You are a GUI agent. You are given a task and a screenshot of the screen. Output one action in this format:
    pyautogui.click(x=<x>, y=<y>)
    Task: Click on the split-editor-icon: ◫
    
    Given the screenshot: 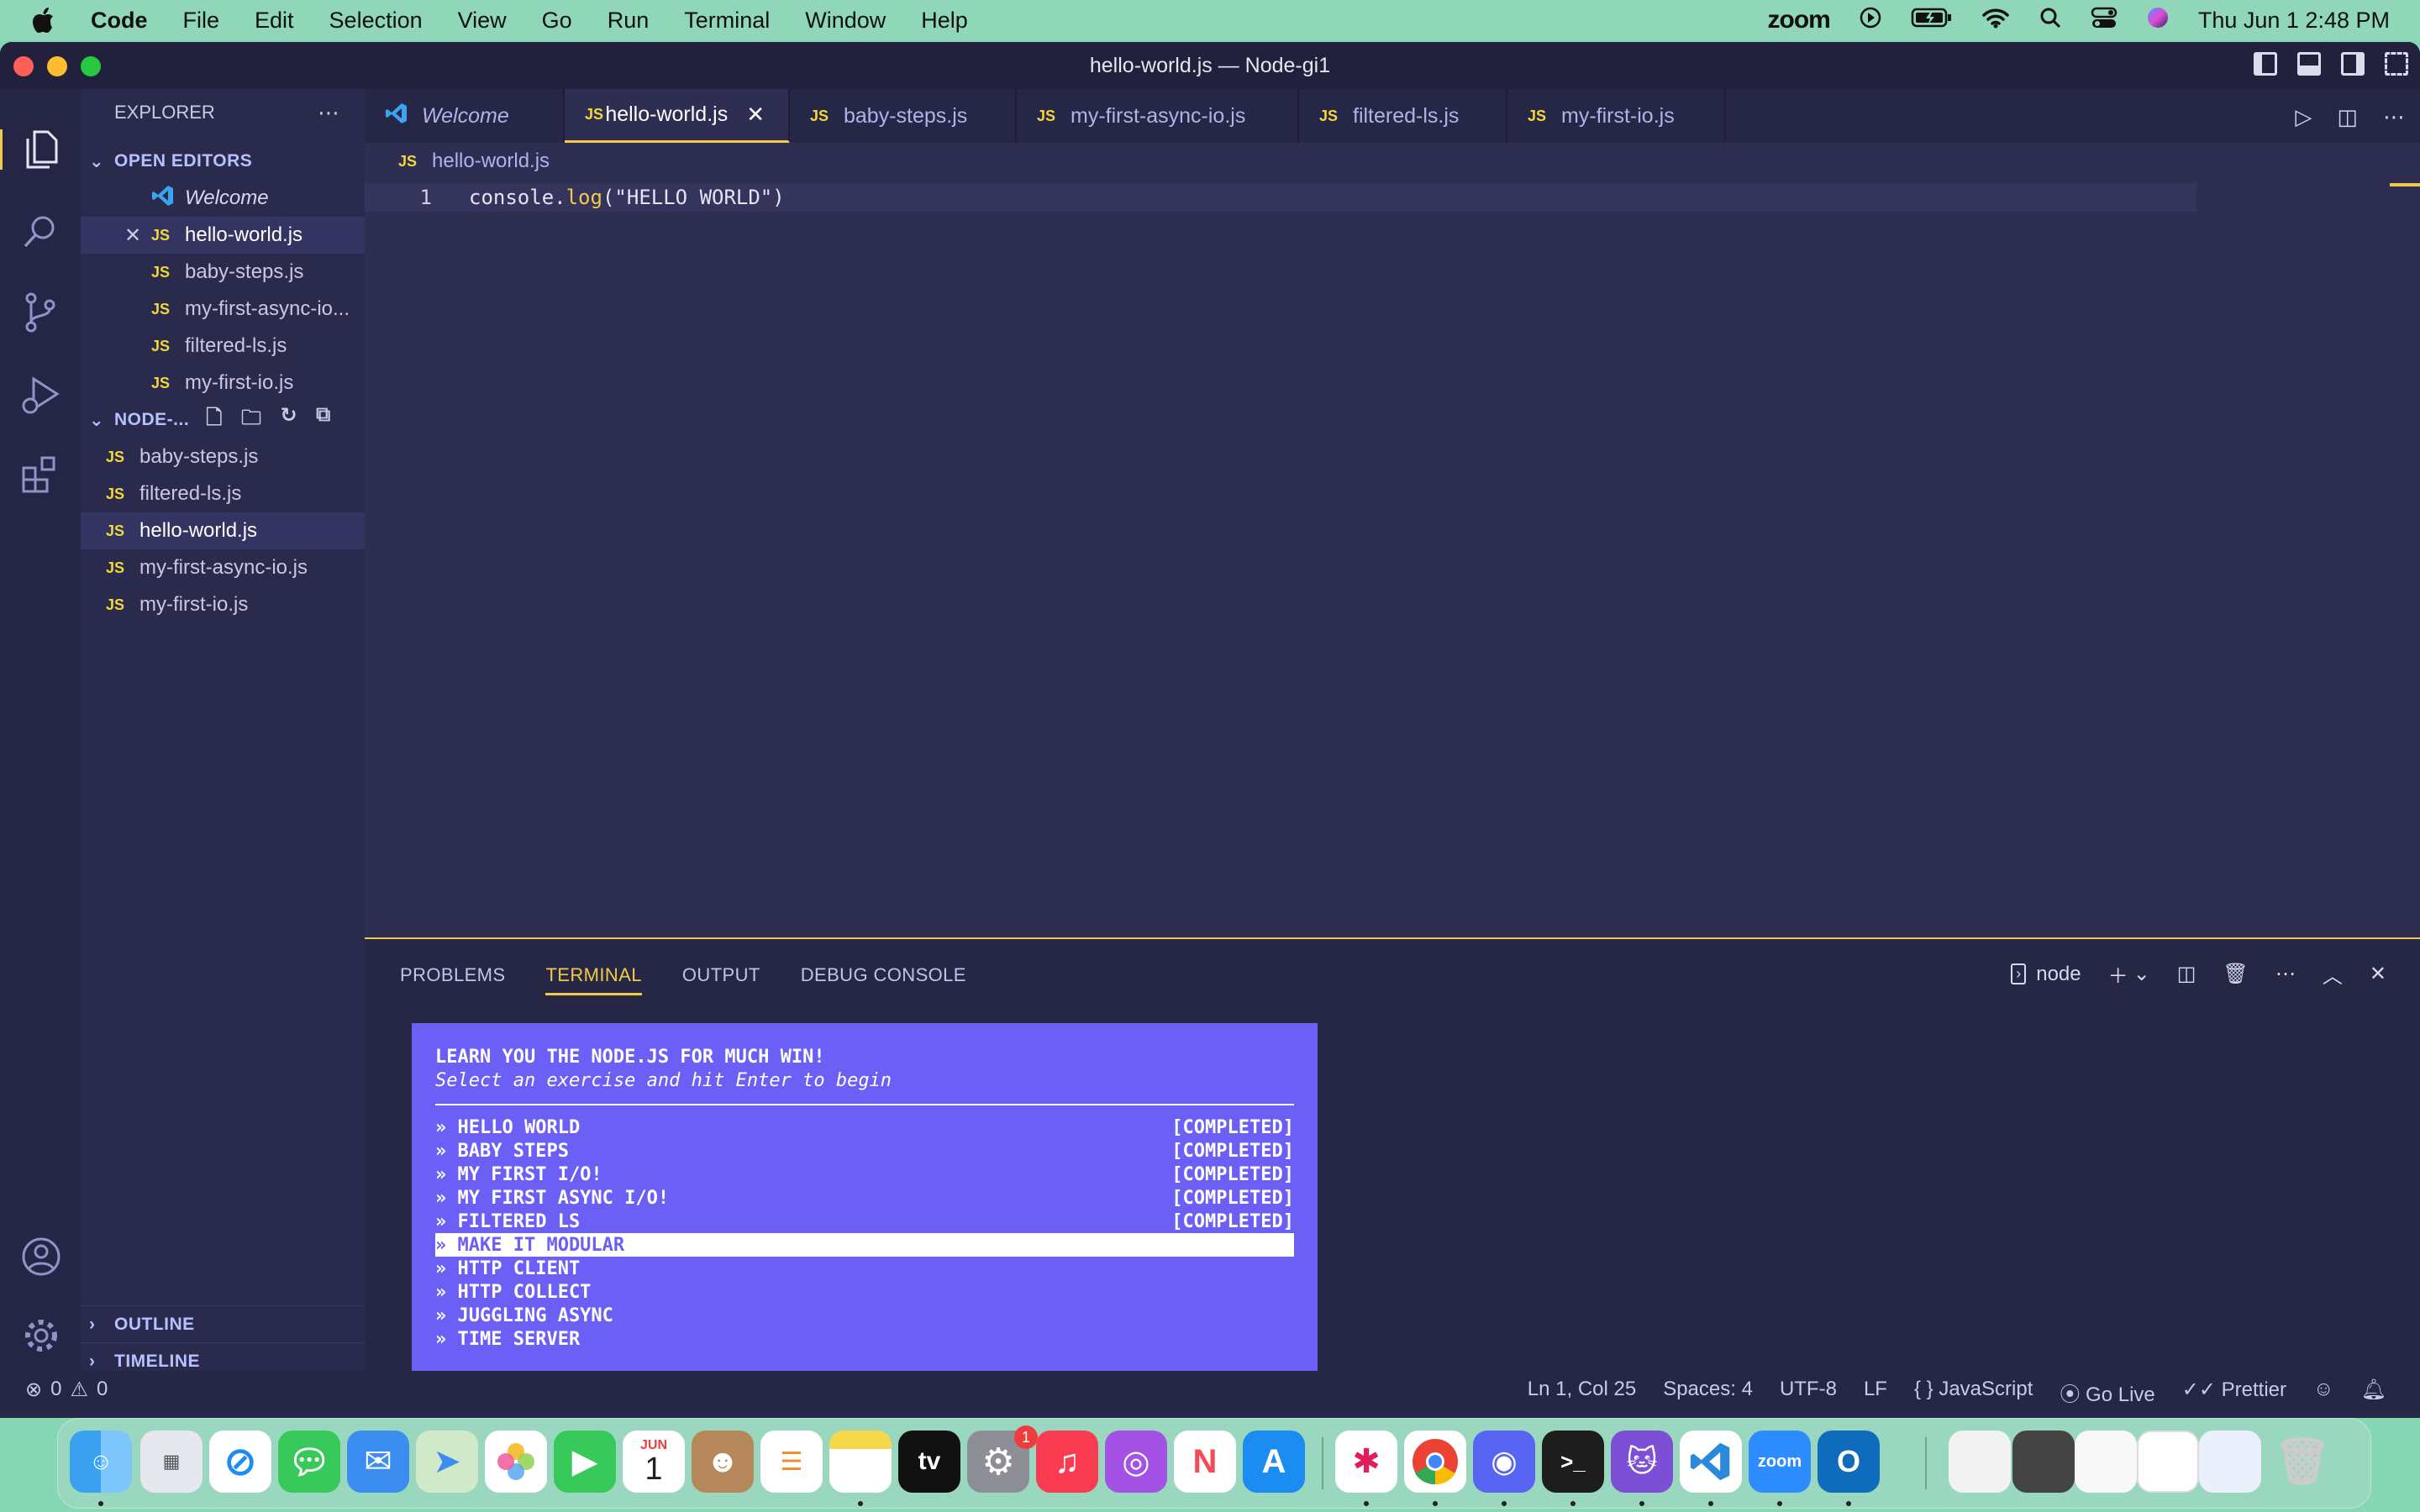 What is the action you would take?
    pyautogui.click(x=2347, y=117)
    